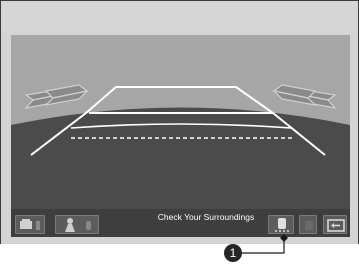 This screenshot has height=264, width=359. I want to click on callout-number: 1, so click(233, 253).